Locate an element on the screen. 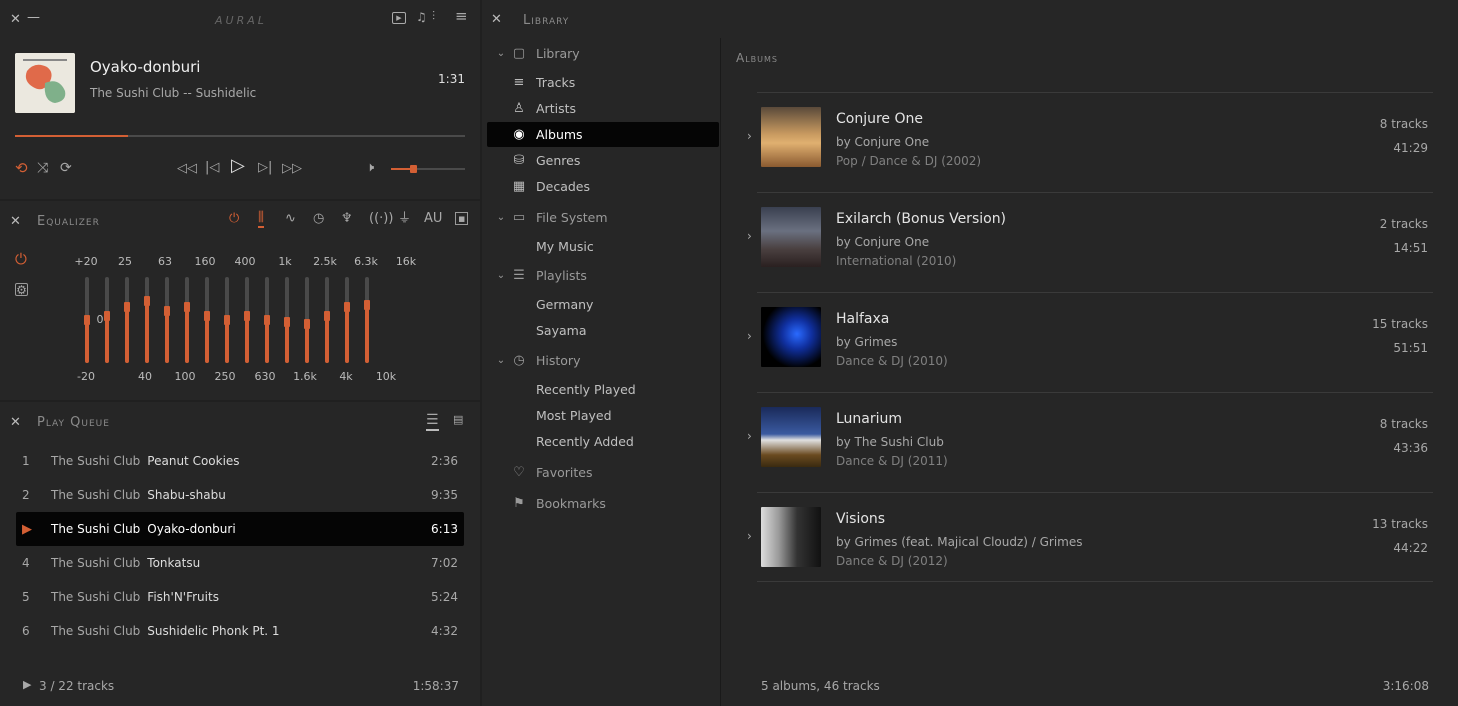 This screenshot has width=1458, height=706. list-view-icon: ☰ is located at coordinates (432, 422).